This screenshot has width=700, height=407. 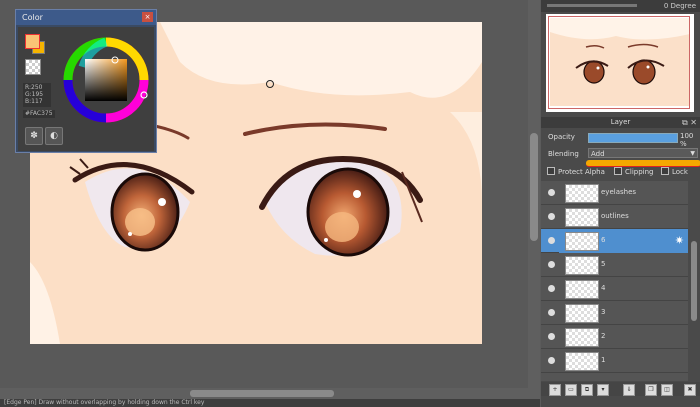 What do you see at coordinates (34, 87) in the screenshot?
I see `rgb-red: R:250` at bounding box center [34, 87].